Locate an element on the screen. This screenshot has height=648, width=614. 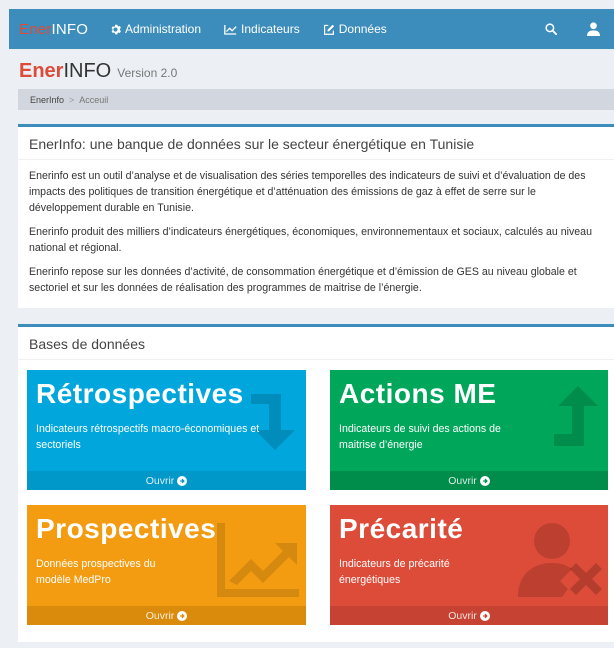
user-remove-icon is located at coordinates (560, 560).